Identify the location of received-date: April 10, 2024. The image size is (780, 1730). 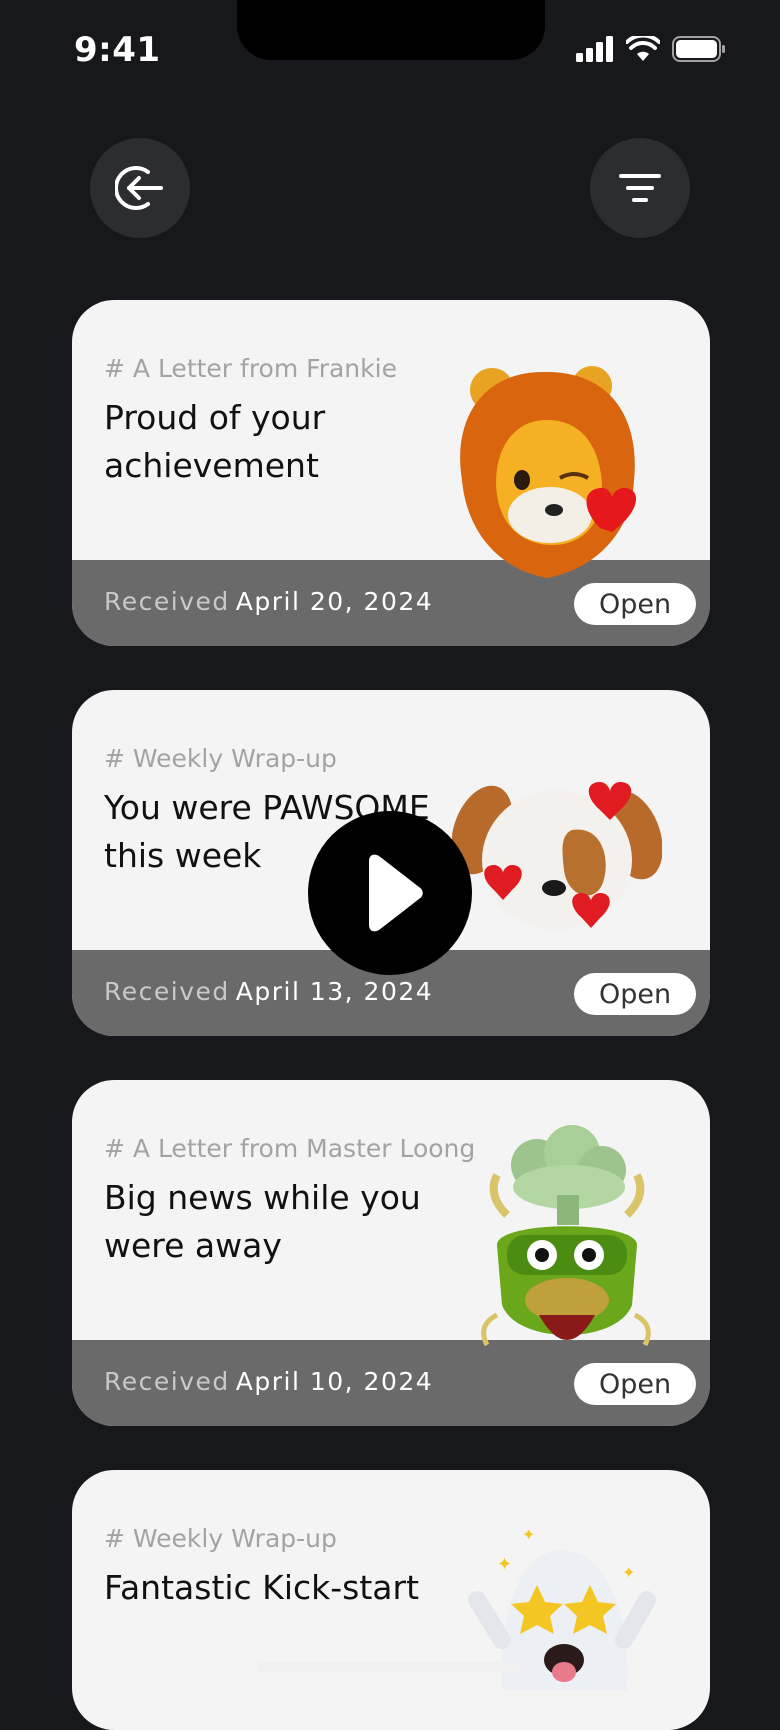
(334, 1381).